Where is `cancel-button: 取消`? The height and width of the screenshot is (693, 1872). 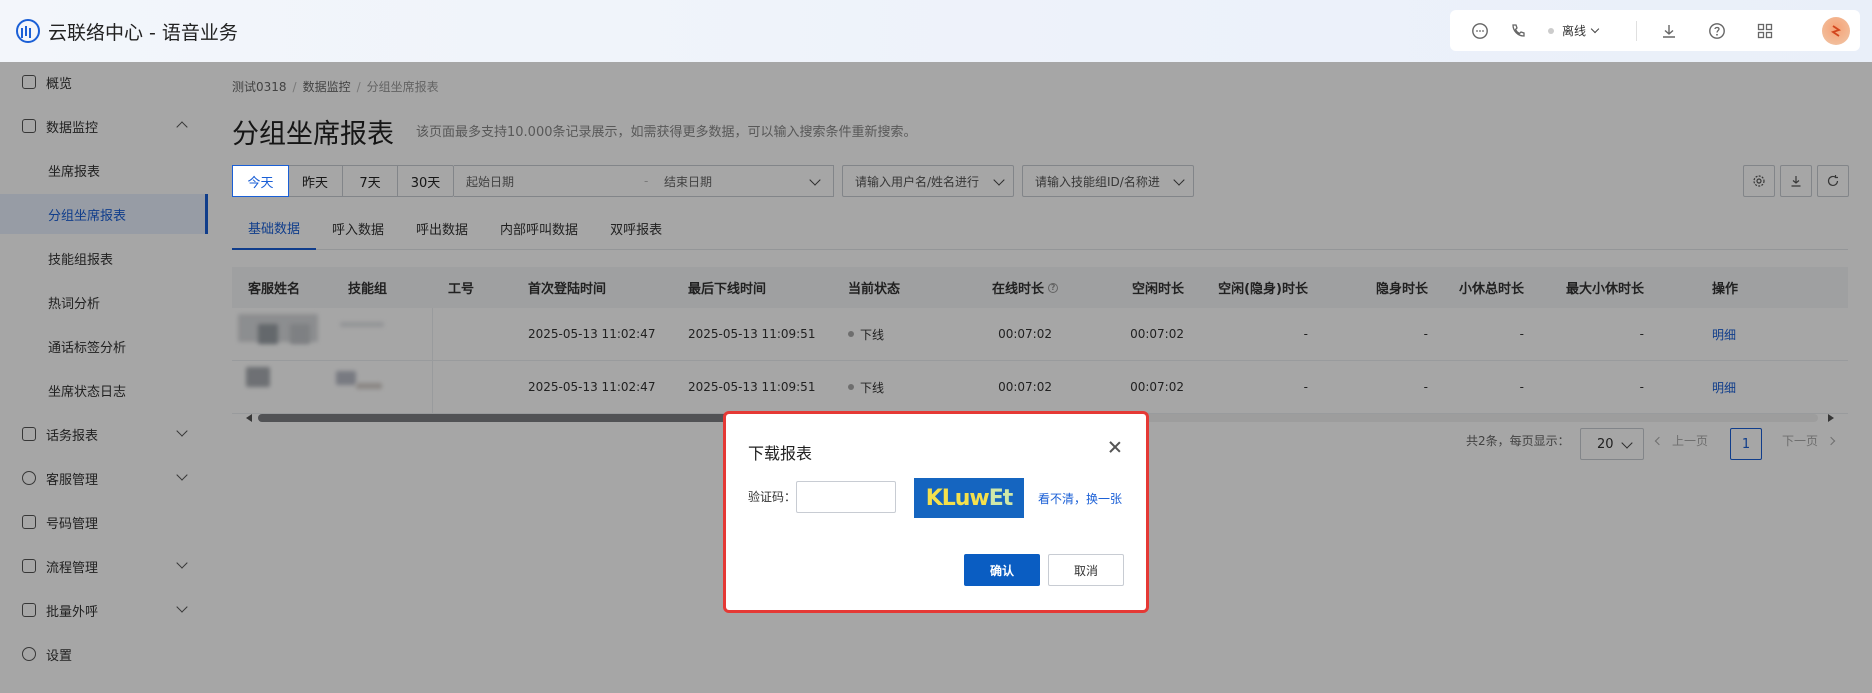 cancel-button: 取消 is located at coordinates (1086, 570).